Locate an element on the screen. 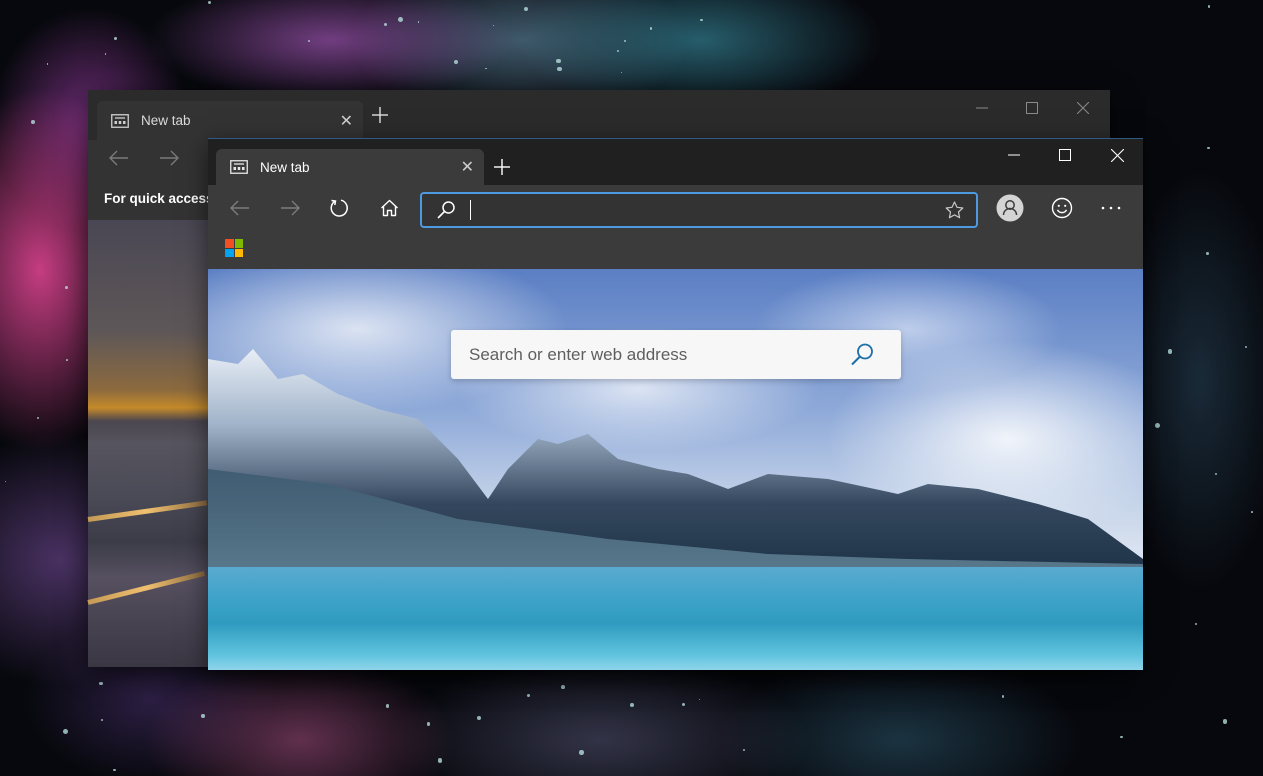 This screenshot has width=1263, height=776. new-tab-search-box is located at coordinates (676, 354).